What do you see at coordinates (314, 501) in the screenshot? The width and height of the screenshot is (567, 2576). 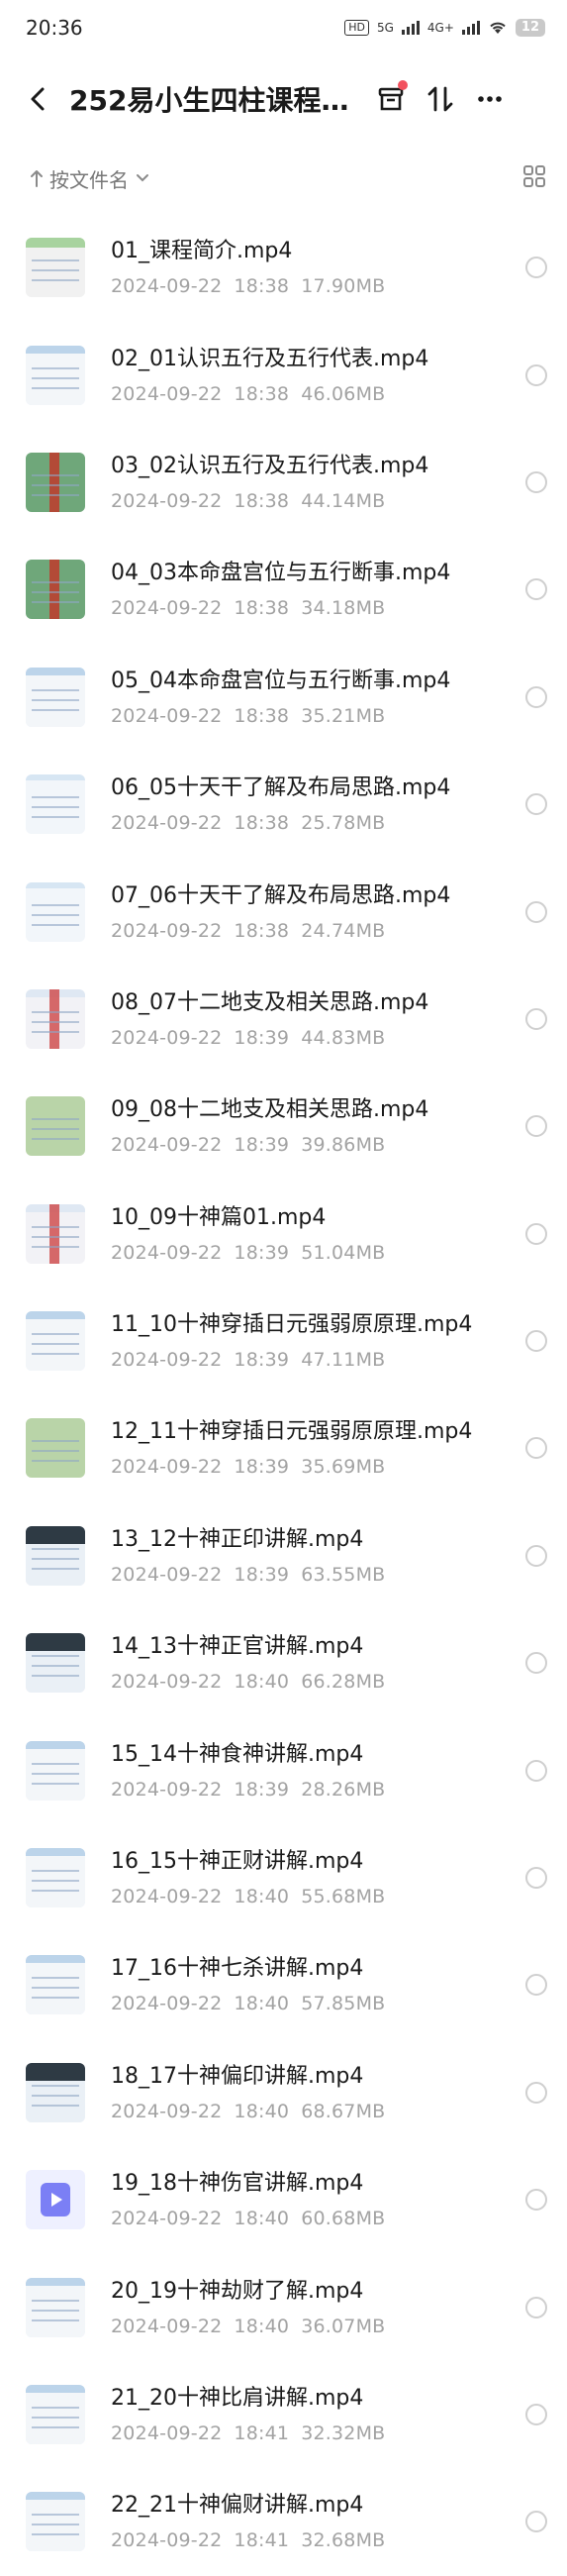 I see `file-info: 2024-09-22 18:38 44.14MB` at bounding box center [314, 501].